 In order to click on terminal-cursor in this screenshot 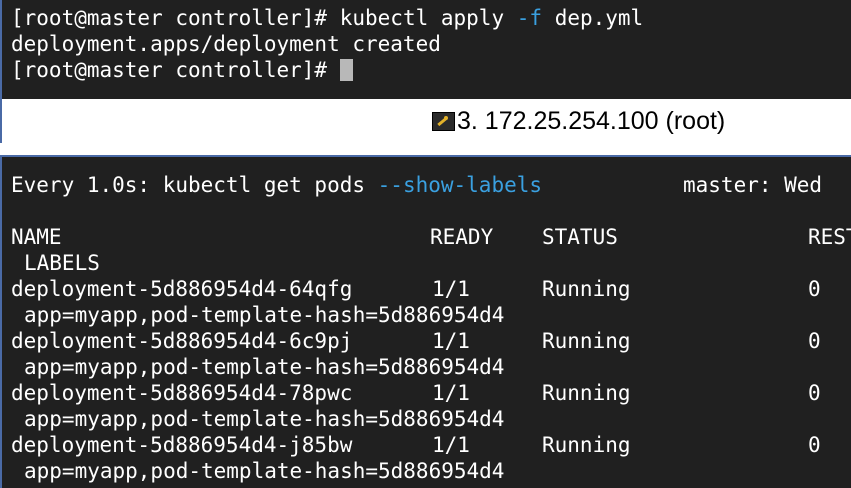, I will do `click(346, 70)`.